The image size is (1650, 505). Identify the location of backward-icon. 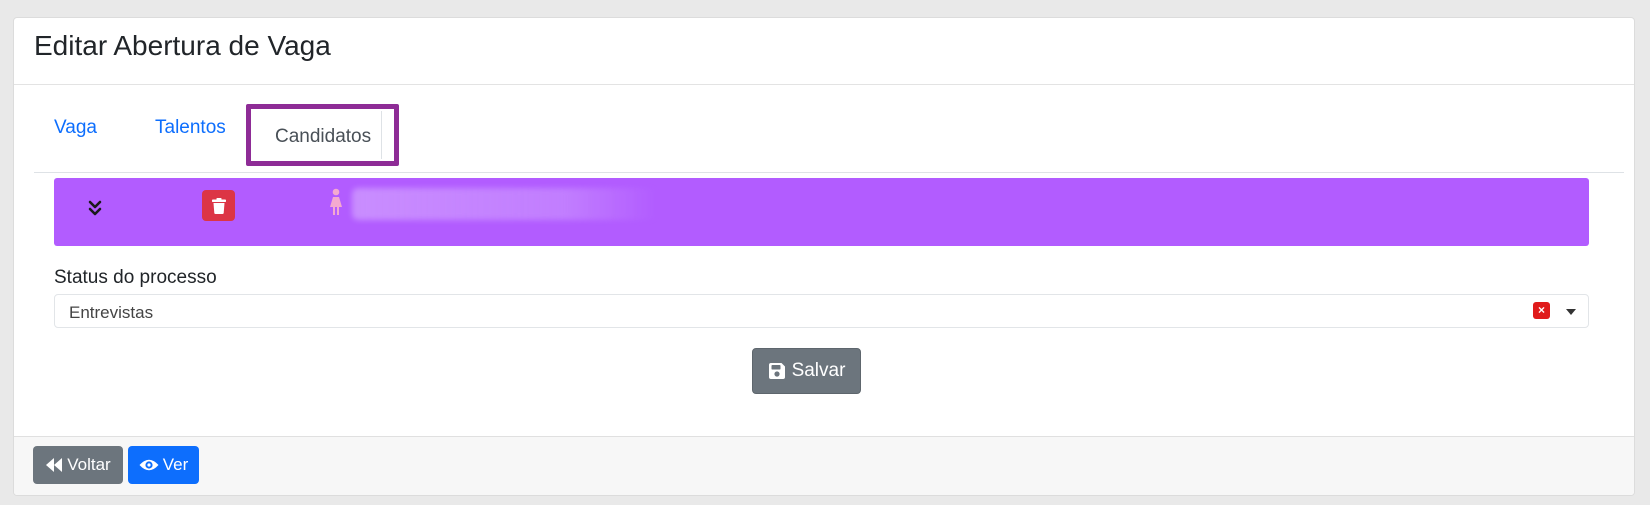
(54, 465).